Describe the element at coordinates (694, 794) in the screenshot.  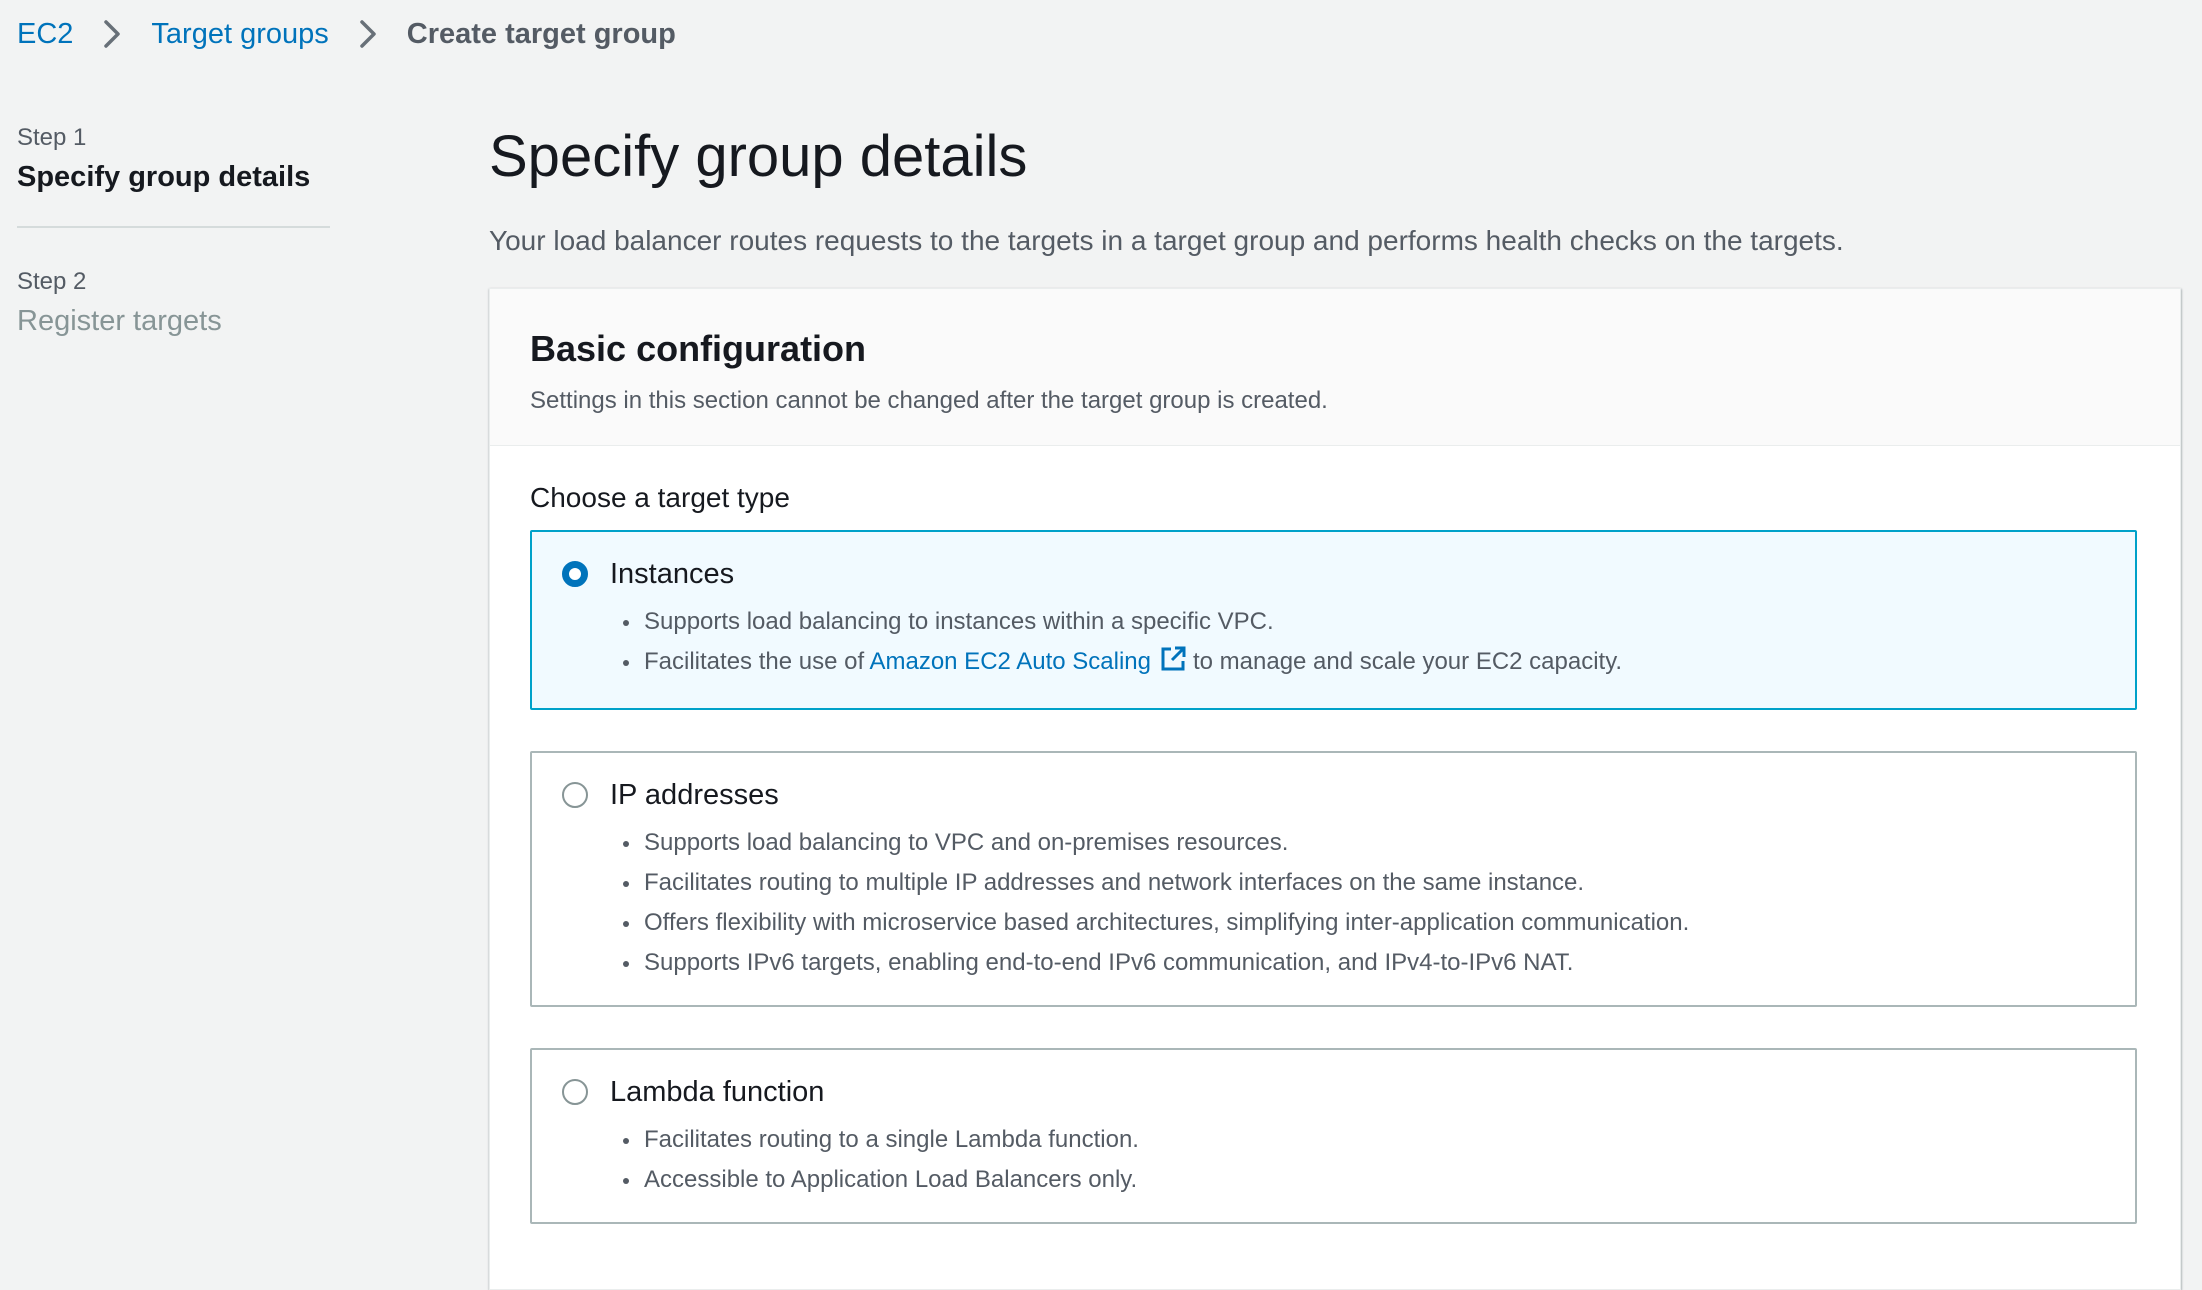
I see `ip-addresses-title: IP addresses` at that location.